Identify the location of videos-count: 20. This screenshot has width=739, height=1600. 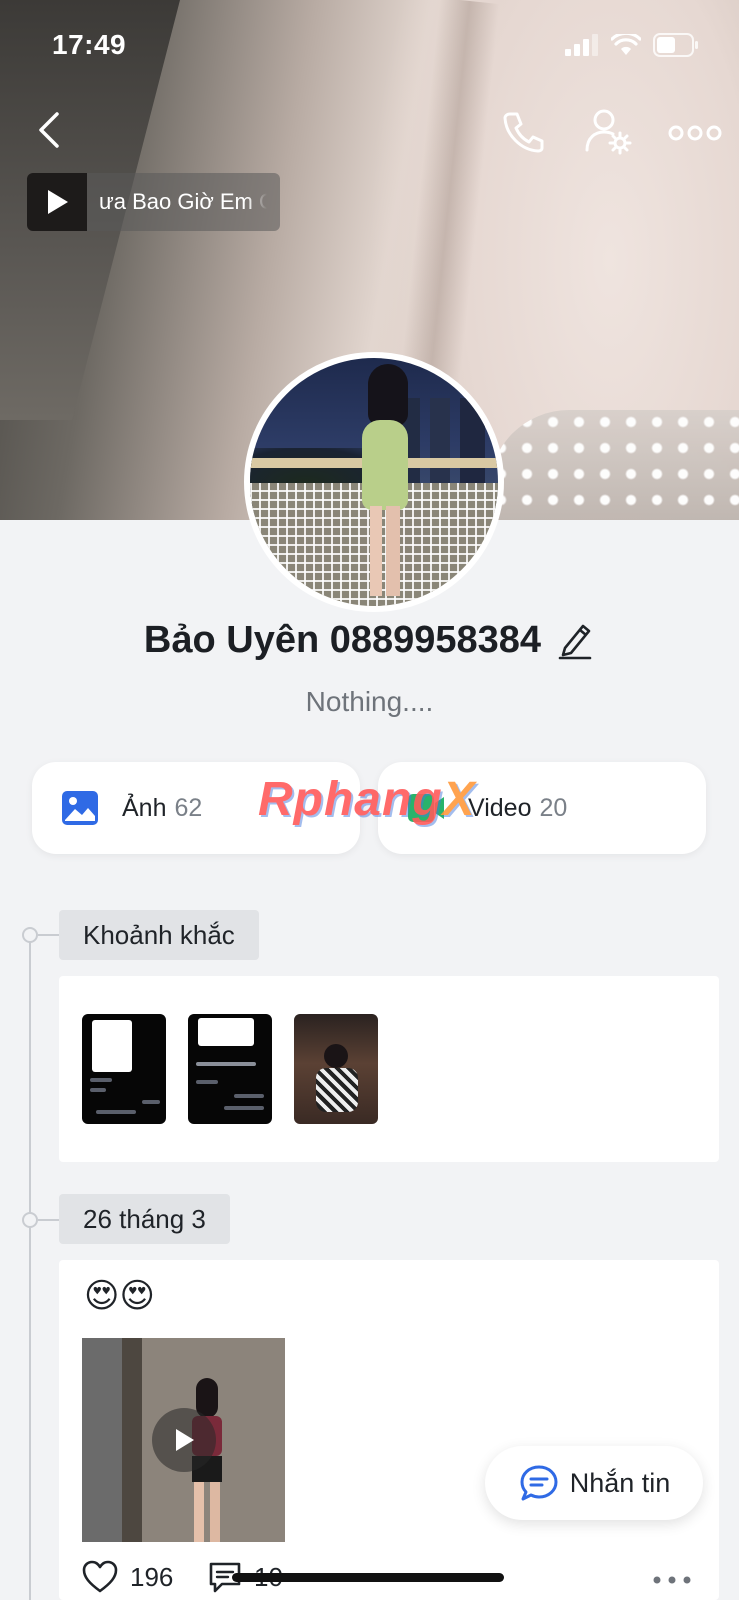
(553, 807).